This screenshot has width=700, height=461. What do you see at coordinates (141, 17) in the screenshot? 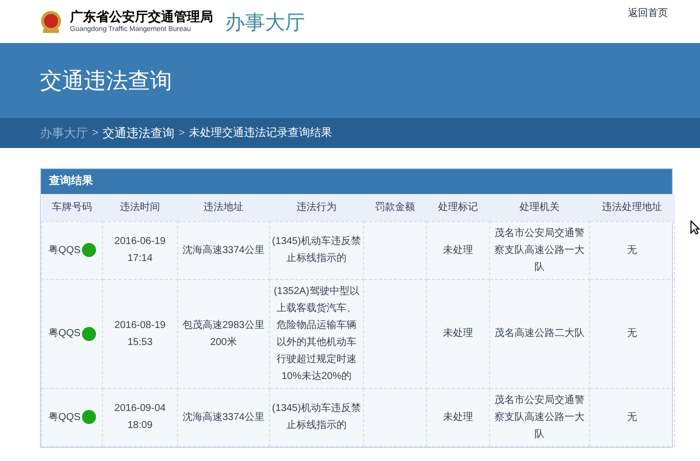
I see `logo-title: 广东省公安厅交通管理局` at bounding box center [141, 17].